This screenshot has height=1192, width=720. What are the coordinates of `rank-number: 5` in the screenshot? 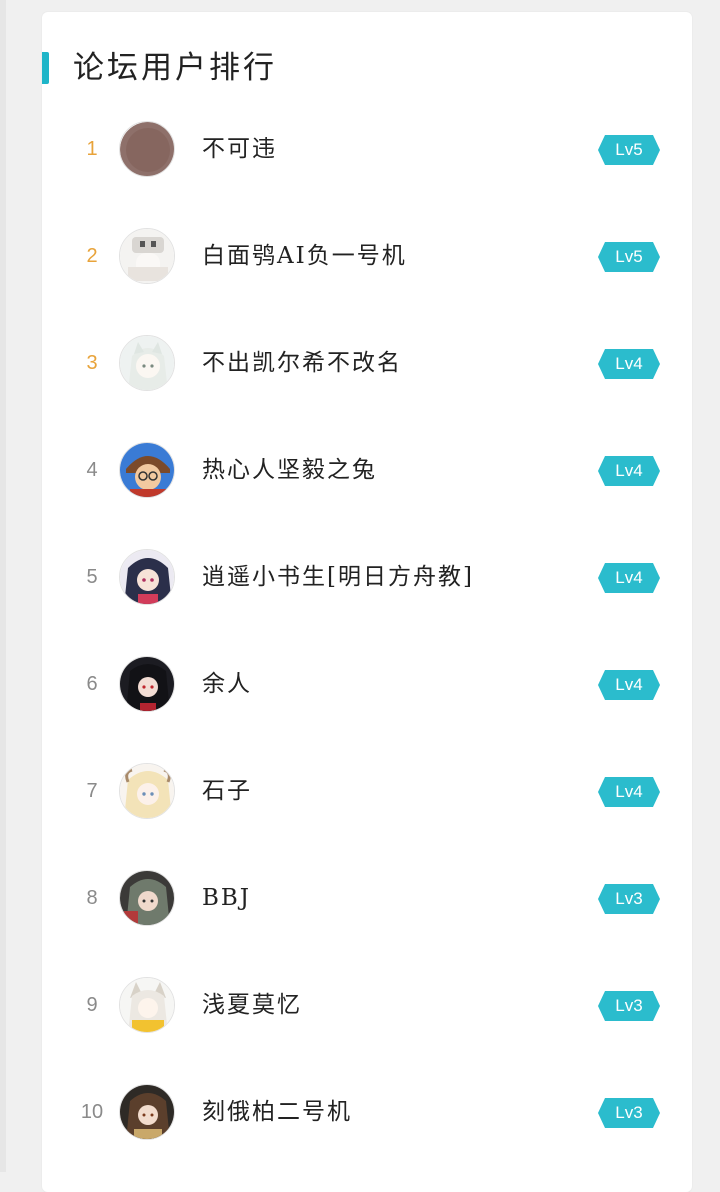 It's located at (92, 577).